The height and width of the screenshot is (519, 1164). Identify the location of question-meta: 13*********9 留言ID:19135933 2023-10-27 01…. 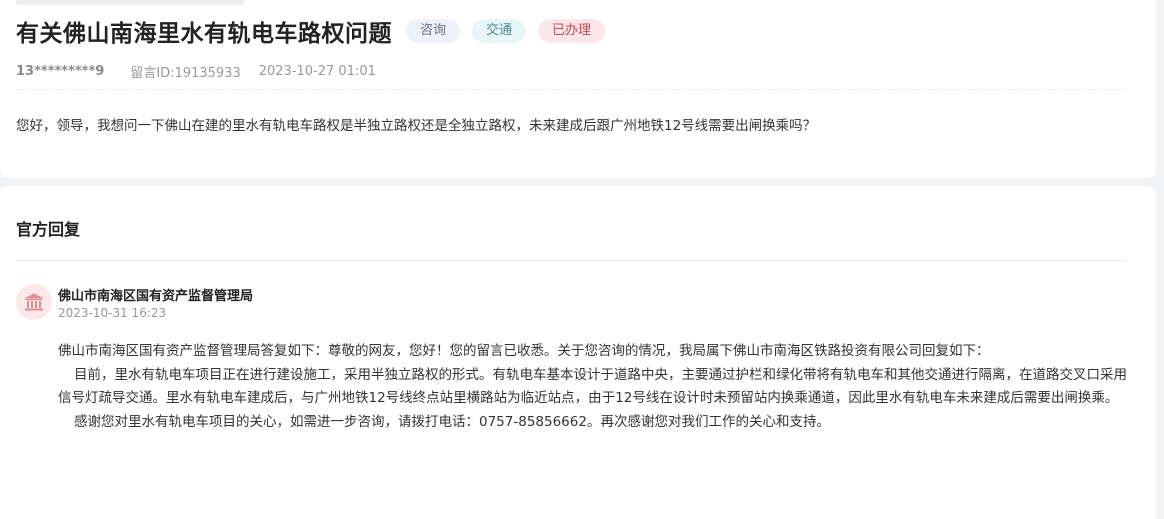
(196, 71).